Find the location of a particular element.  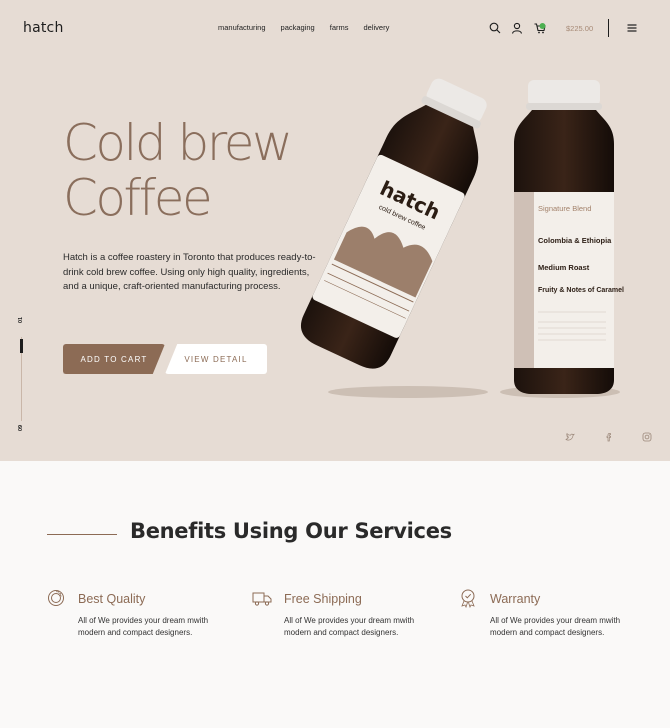

twitter-icon is located at coordinates (570, 437).